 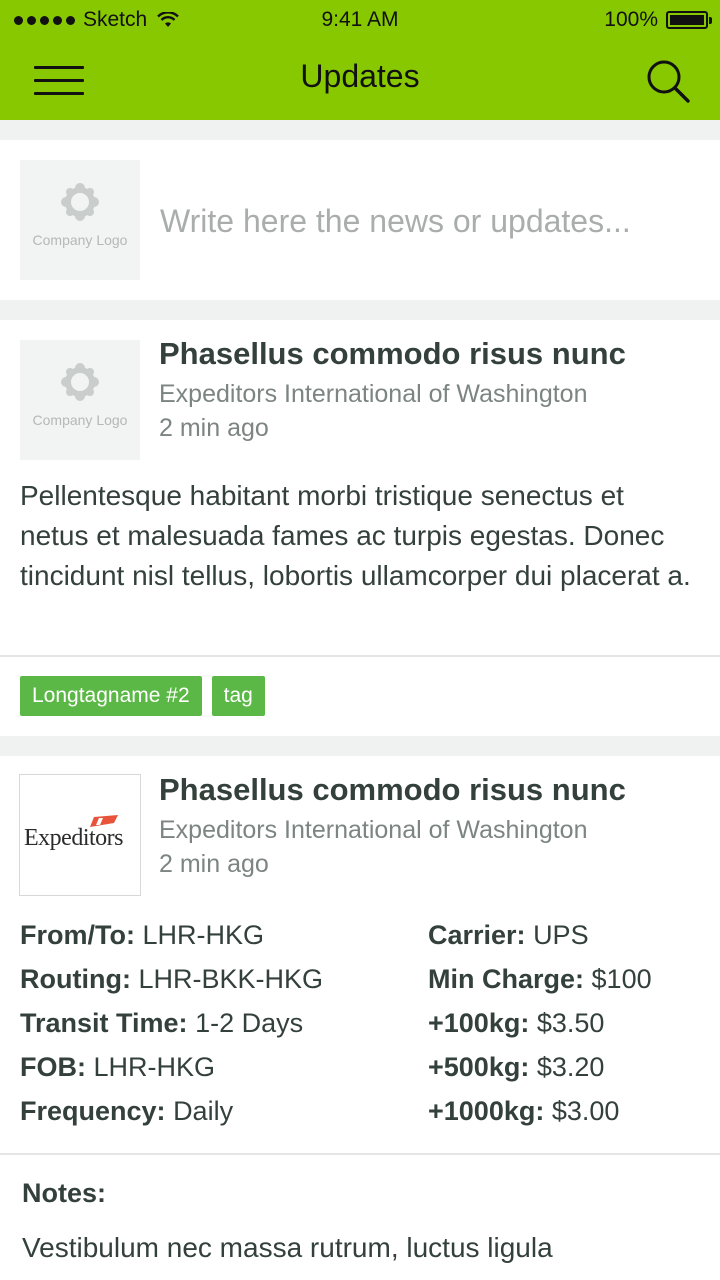 What do you see at coordinates (127, 1111) in the screenshot?
I see `spec-frequency: Frequency: Daily` at bounding box center [127, 1111].